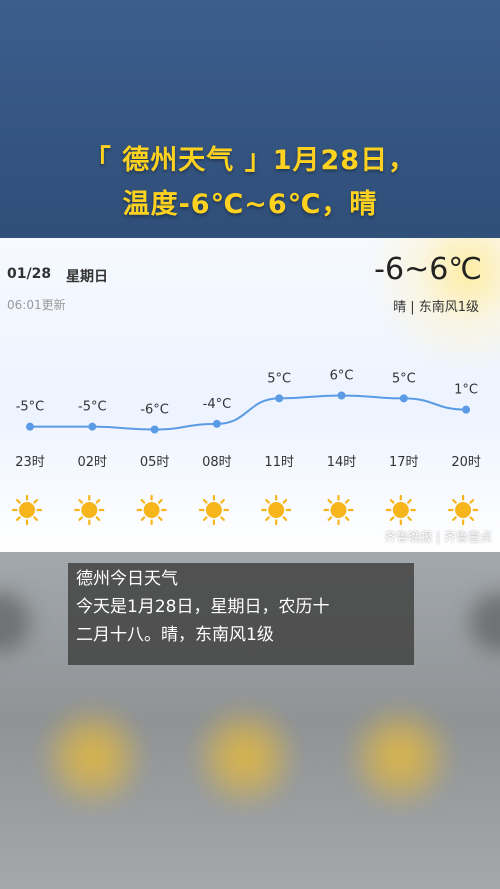 Image resolution: width=500 pixels, height=889 pixels. What do you see at coordinates (217, 462) in the screenshot?
I see `hour-label: 08时` at bounding box center [217, 462].